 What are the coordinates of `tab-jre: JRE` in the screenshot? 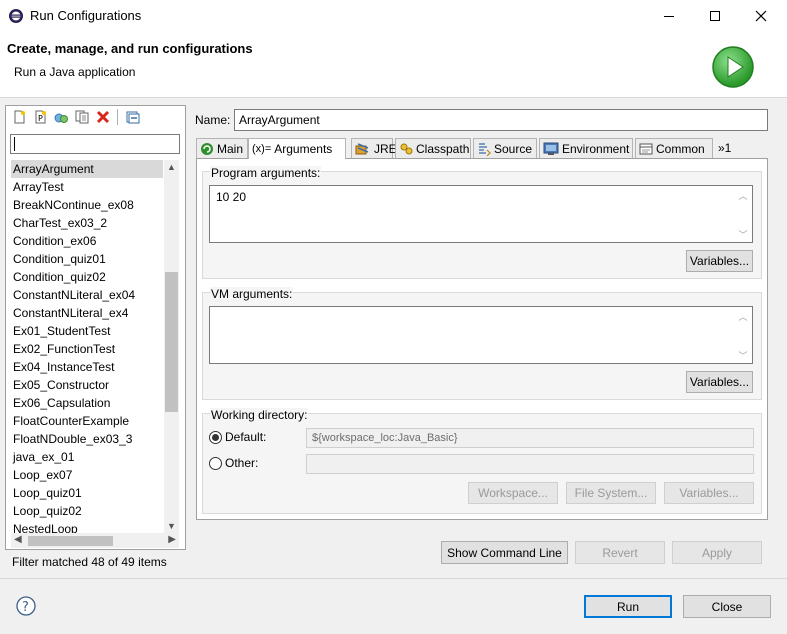 It's located at (374, 148).